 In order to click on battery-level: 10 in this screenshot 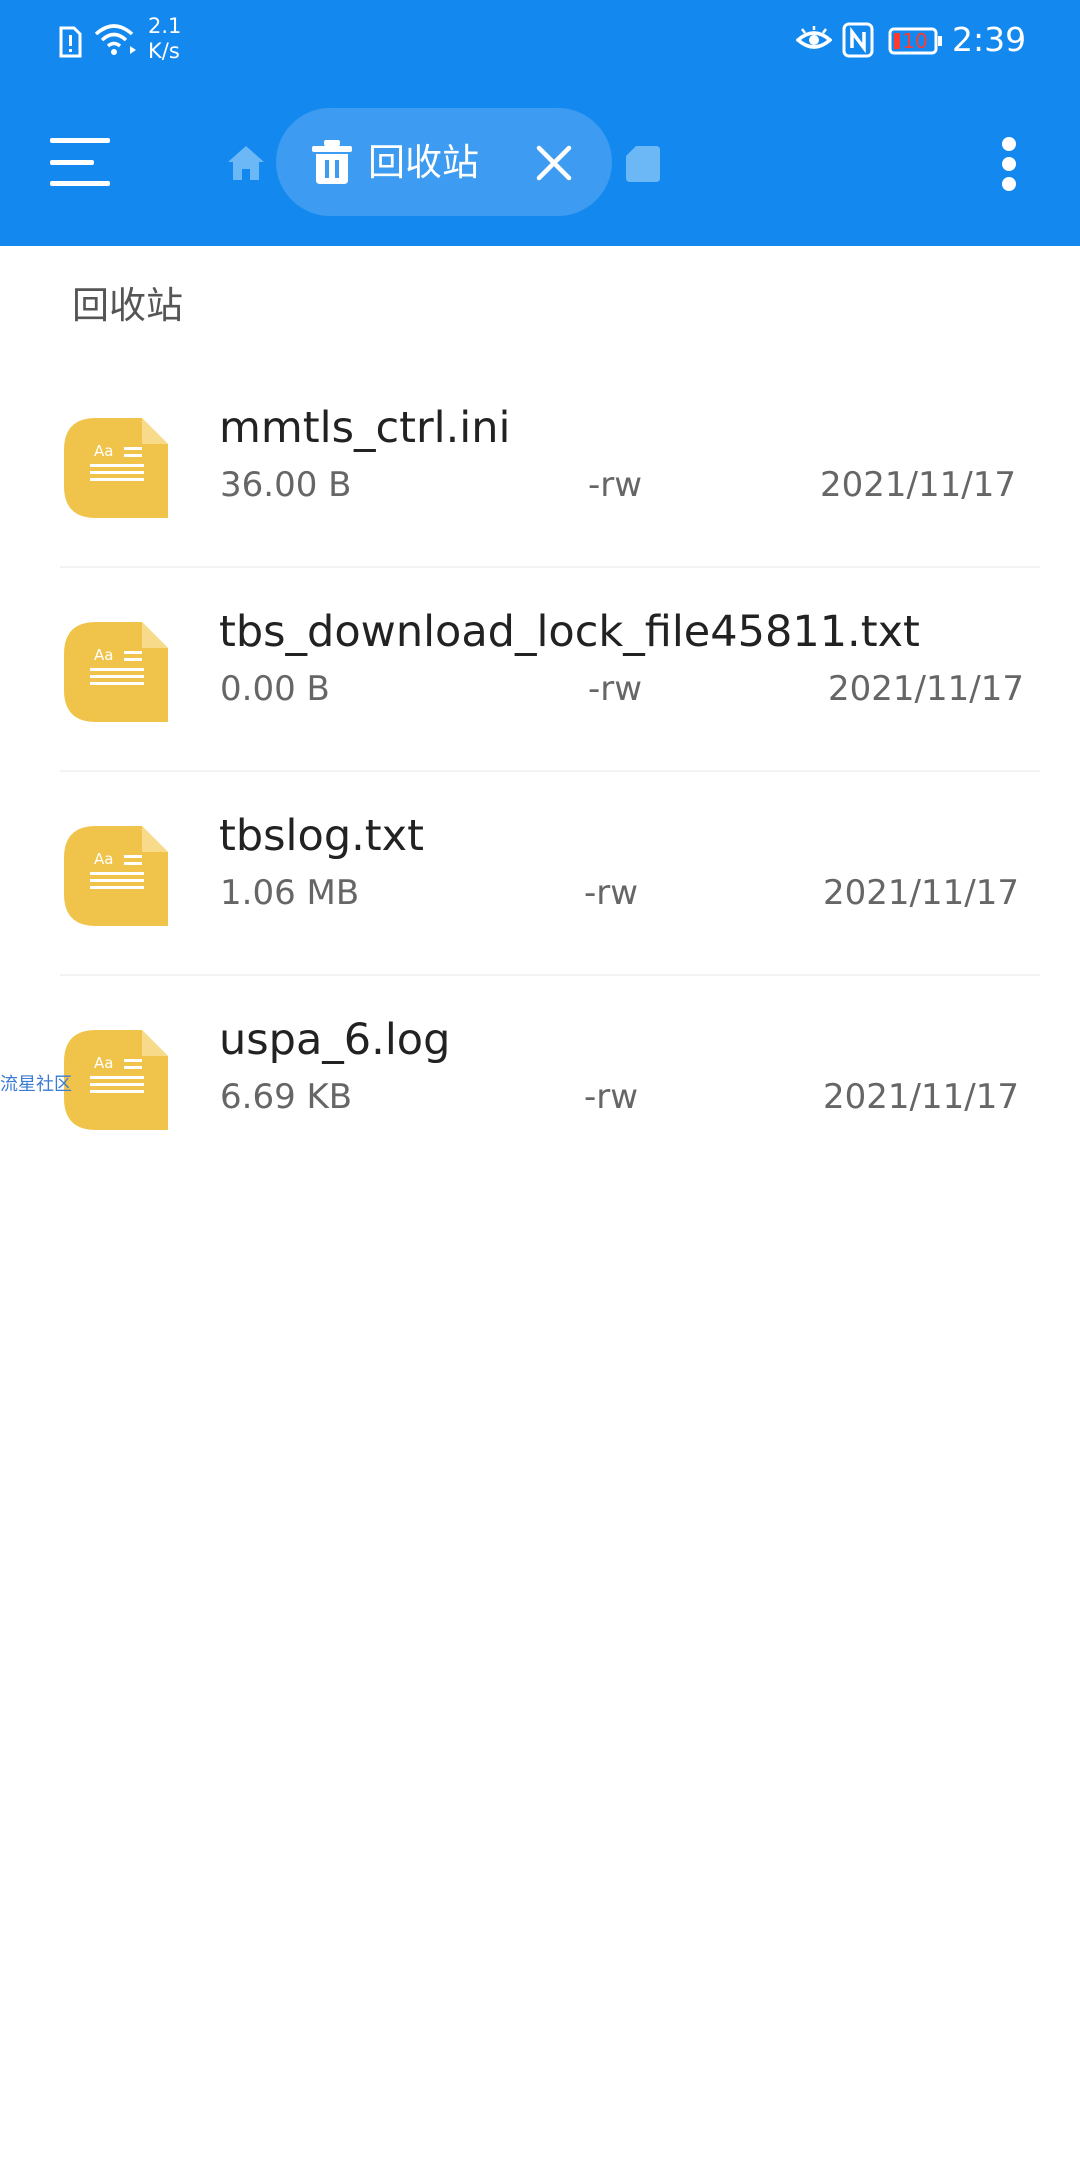, I will do `click(915, 41)`.